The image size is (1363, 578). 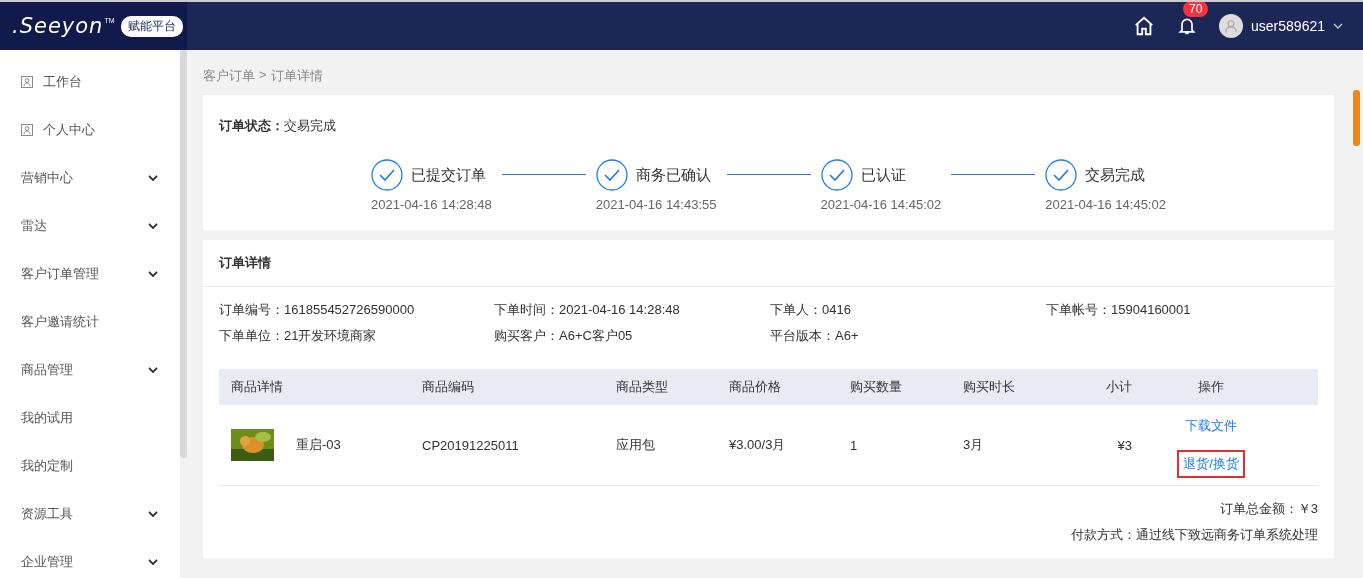 I want to click on info-field: 购买客户：A6+C客户05, so click(x=632, y=336).